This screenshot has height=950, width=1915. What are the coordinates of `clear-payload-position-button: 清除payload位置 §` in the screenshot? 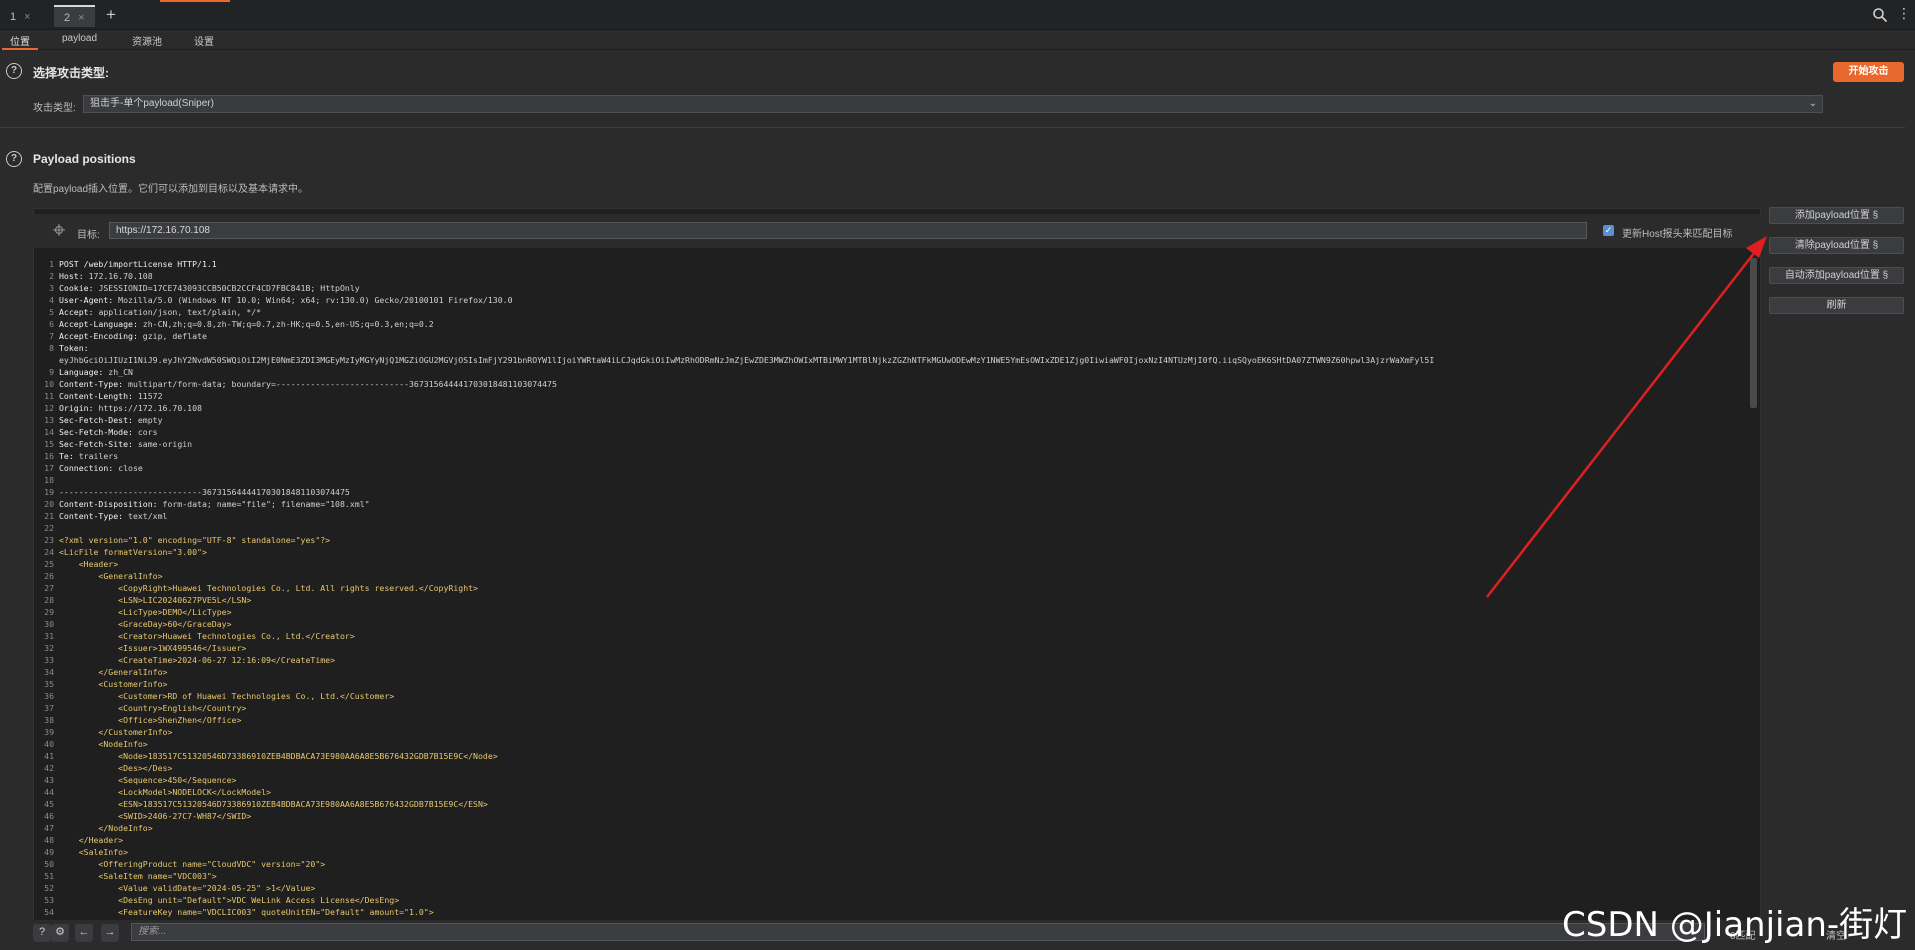 It's located at (1836, 245).